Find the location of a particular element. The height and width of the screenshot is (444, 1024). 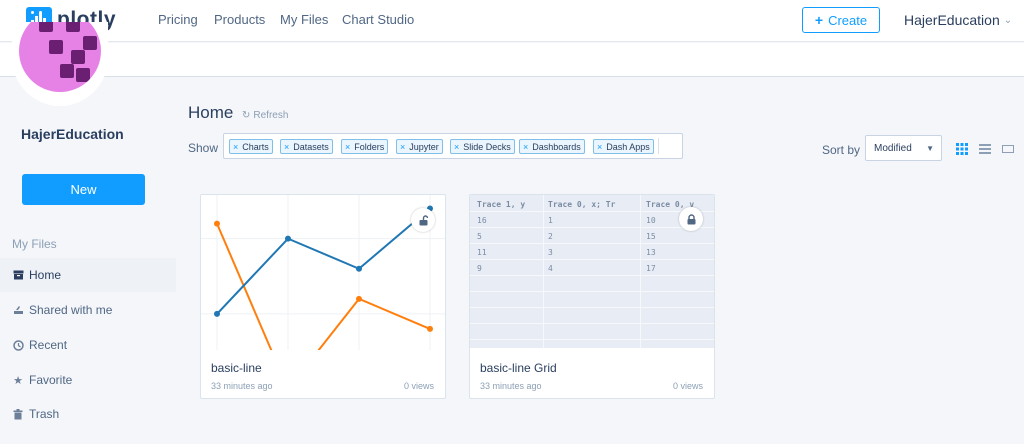

refresh-button: ↻ Refresh is located at coordinates (265, 115).